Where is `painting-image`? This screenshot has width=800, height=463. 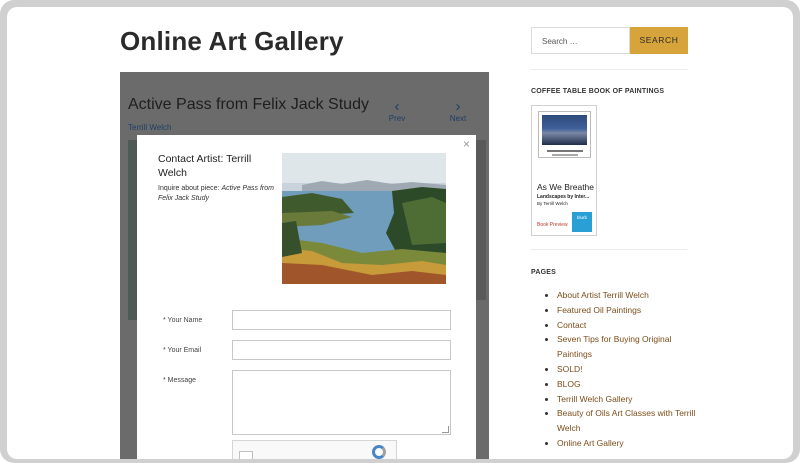
painting-image is located at coordinates (364, 218).